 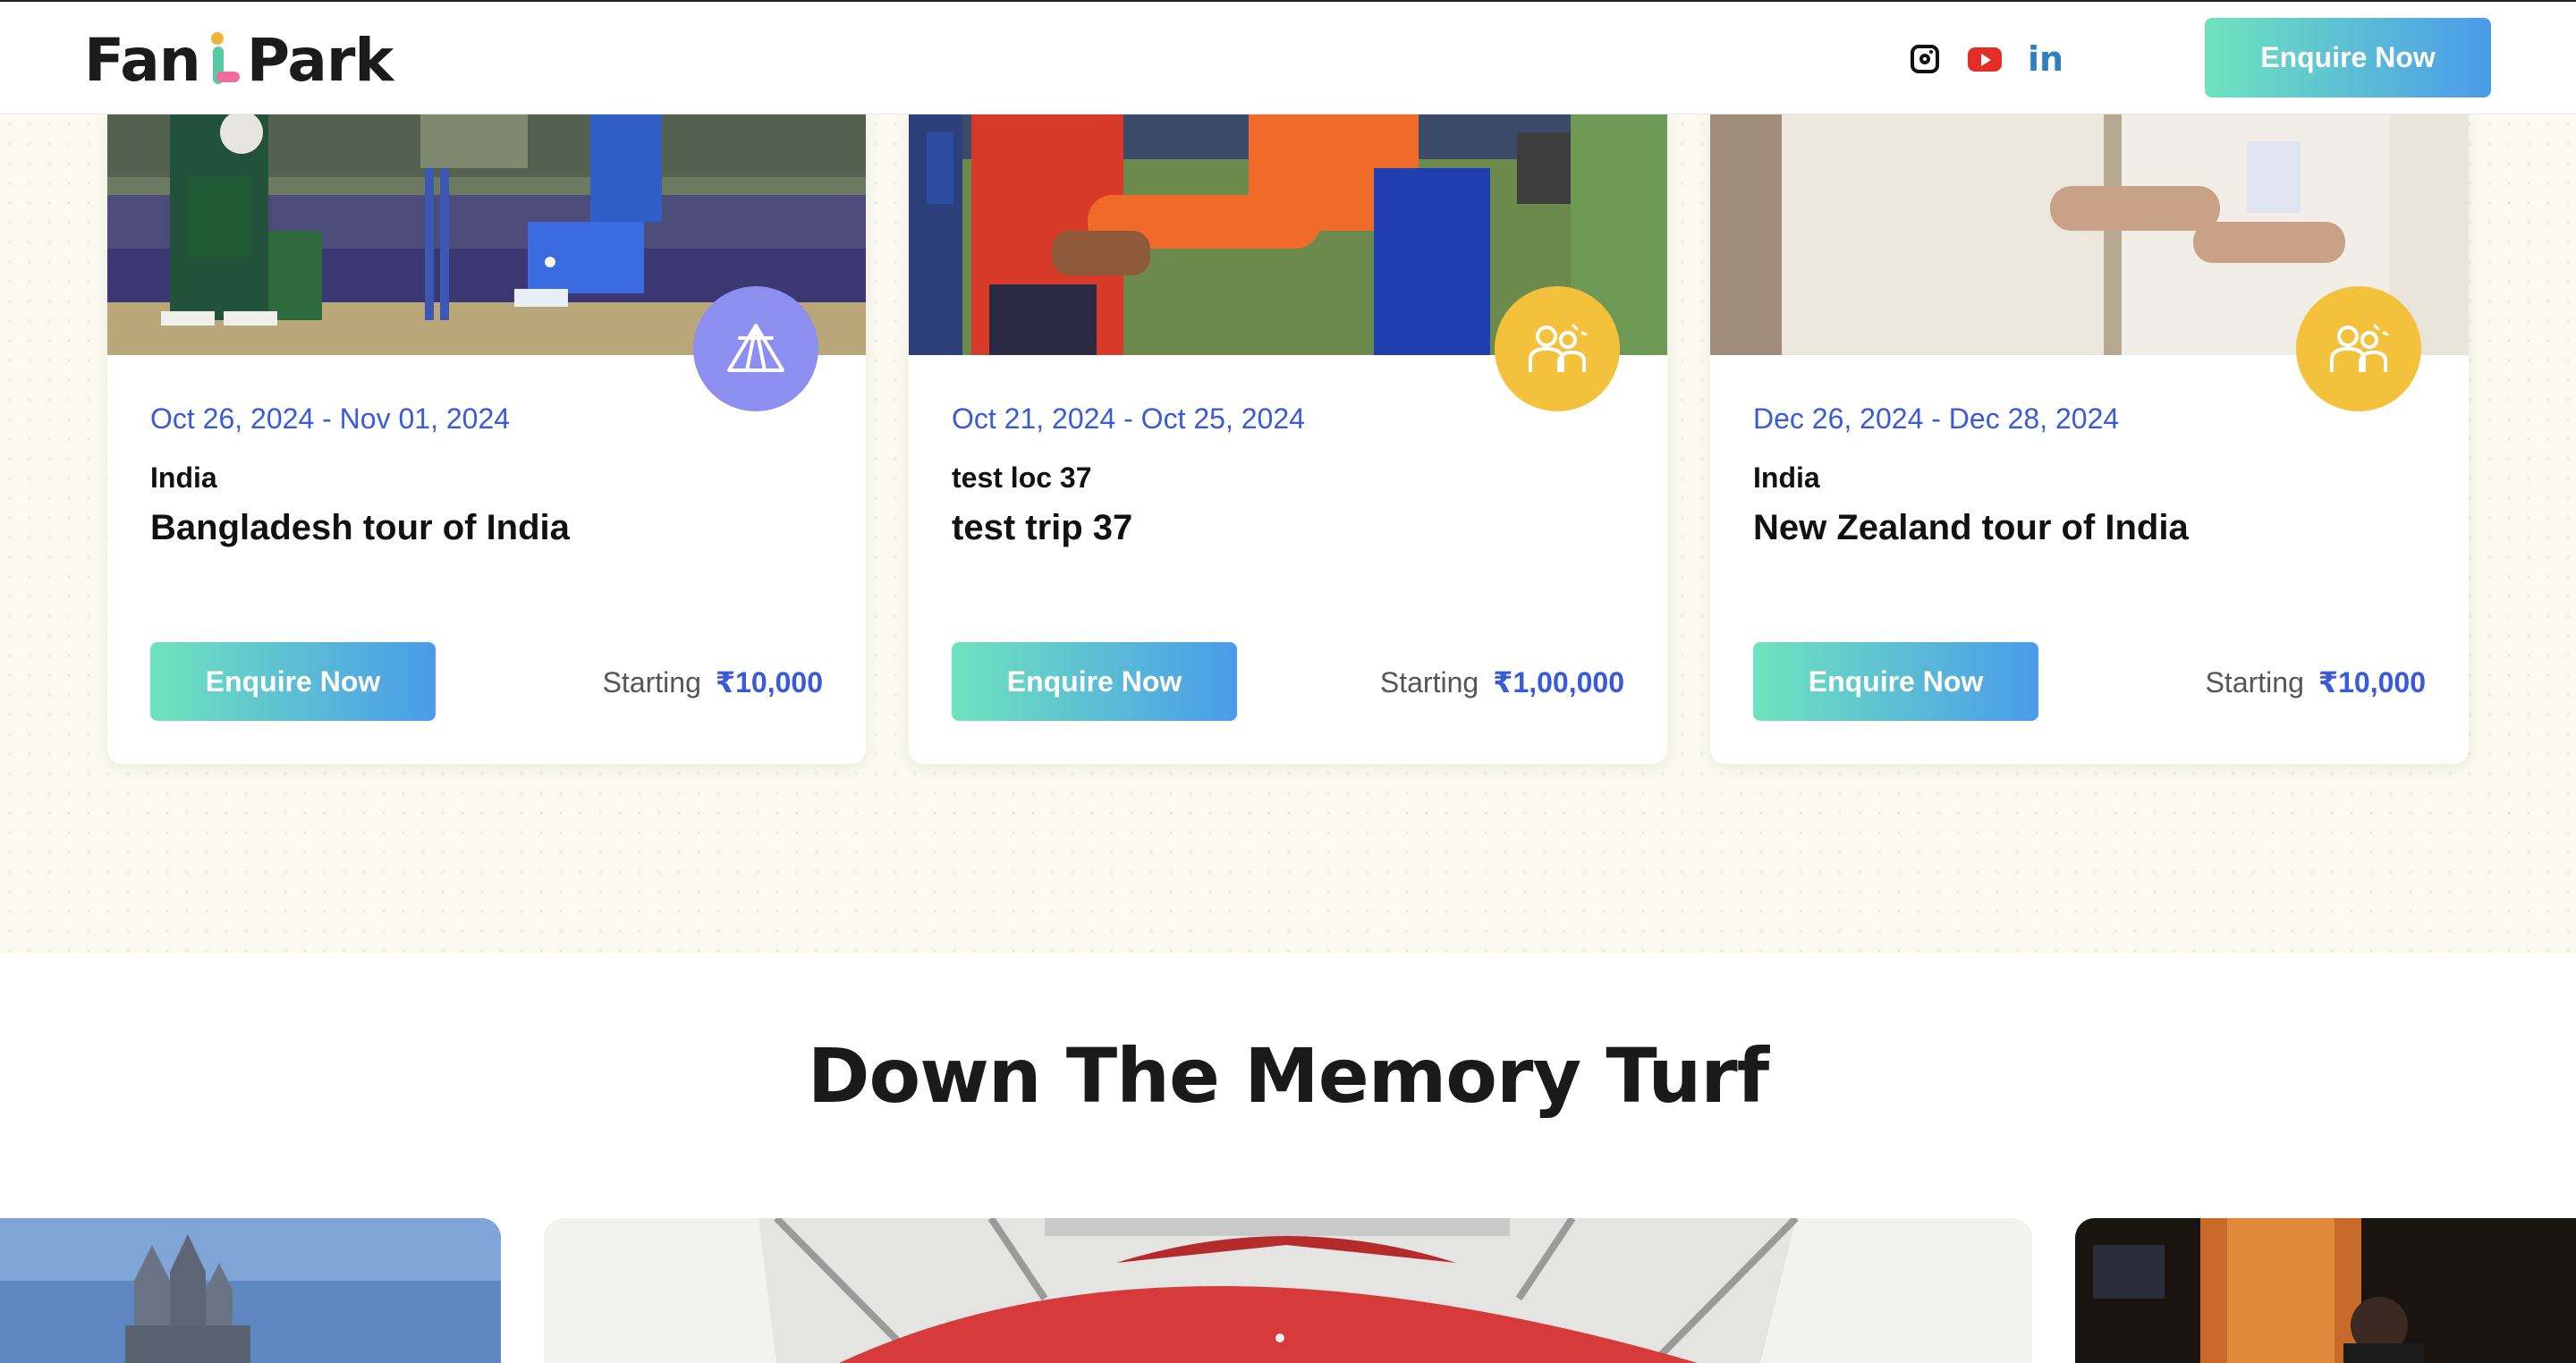 I want to click on trip-price: Starting ₹1,00,000, so click(x=1502, y=682).